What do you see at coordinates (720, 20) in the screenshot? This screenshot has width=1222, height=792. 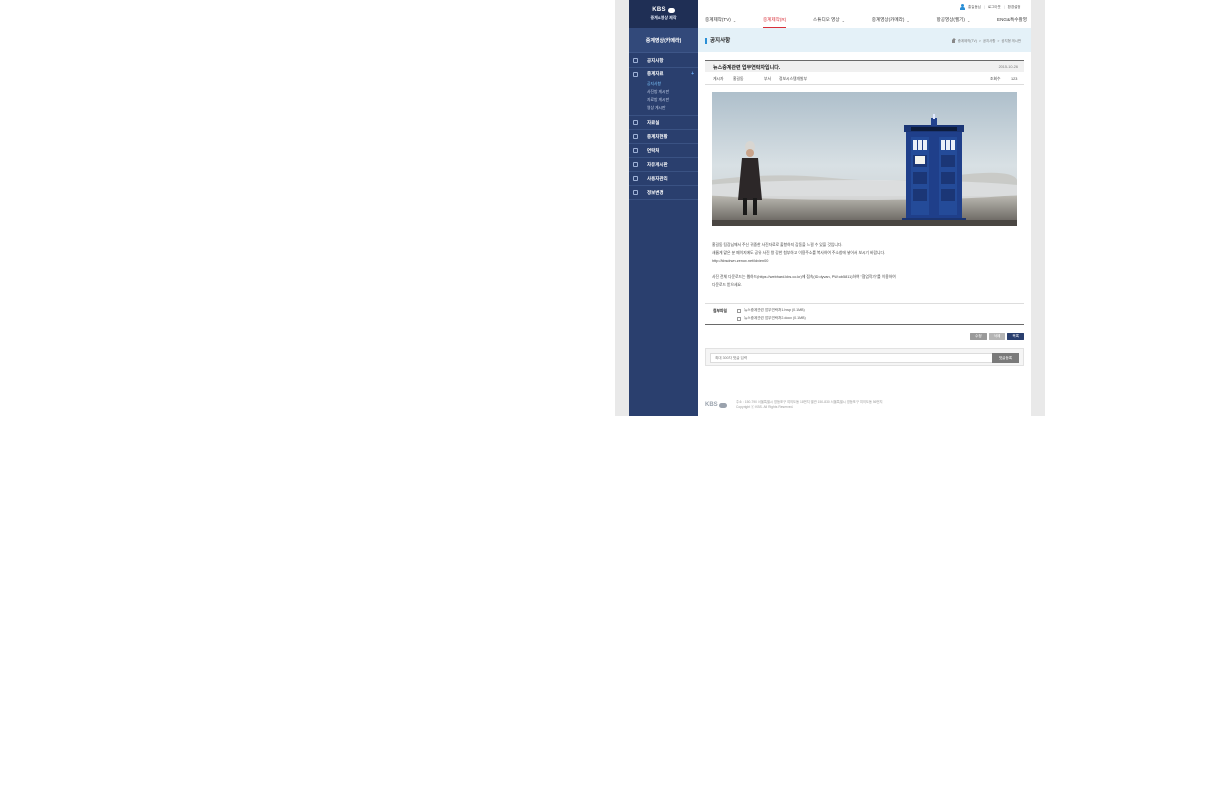 I see `nav-item-relay-tv: 중계제작(TV) ⌄` at bounding box center [720, 20].